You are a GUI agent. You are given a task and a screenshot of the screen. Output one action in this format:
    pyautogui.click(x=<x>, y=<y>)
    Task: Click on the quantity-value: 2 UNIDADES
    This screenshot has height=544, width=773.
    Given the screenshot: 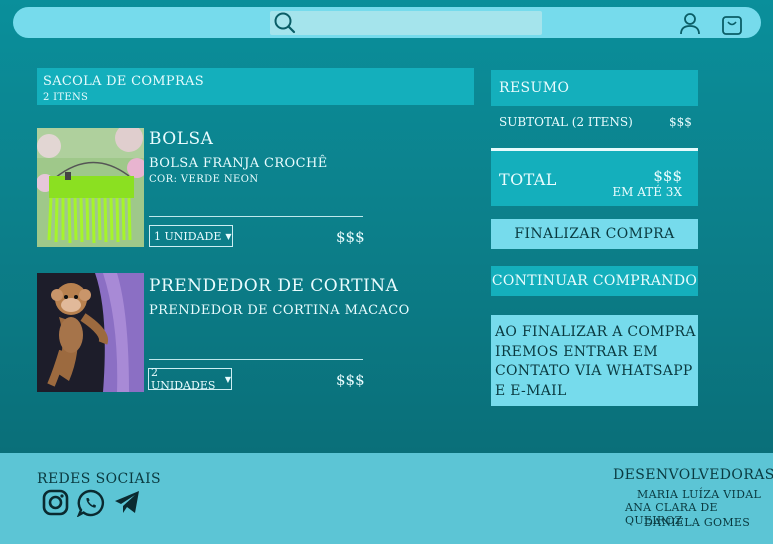 What is the action you would take?
    pyautogui.click(x=183, y=379)
    